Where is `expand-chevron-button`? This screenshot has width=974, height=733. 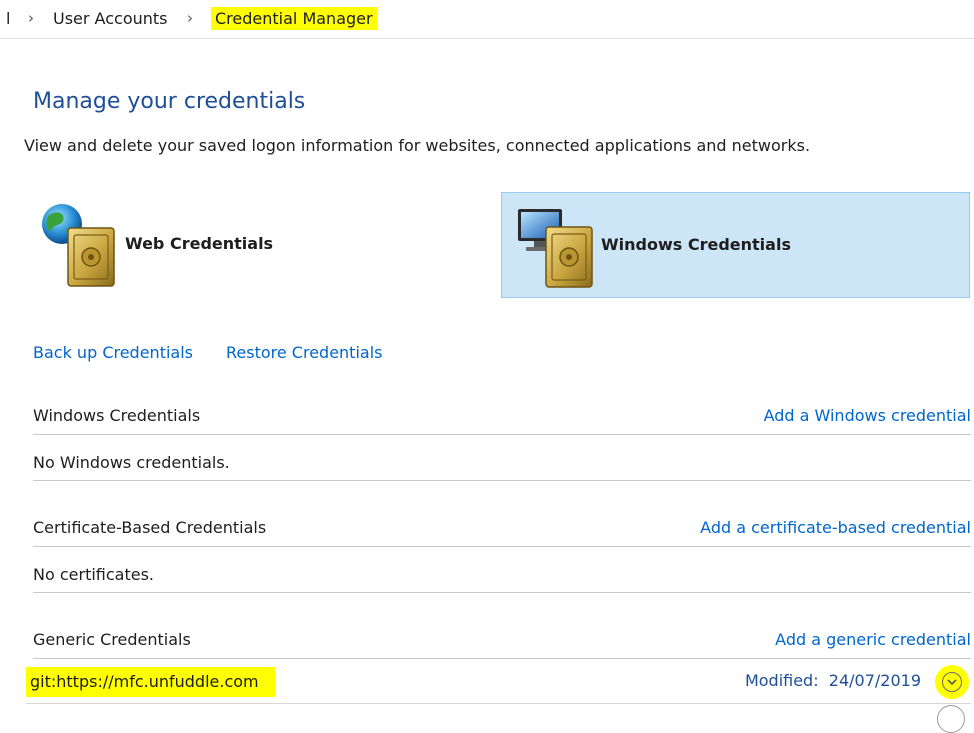
expand-chevron-button is located at coordinates (952, 682).